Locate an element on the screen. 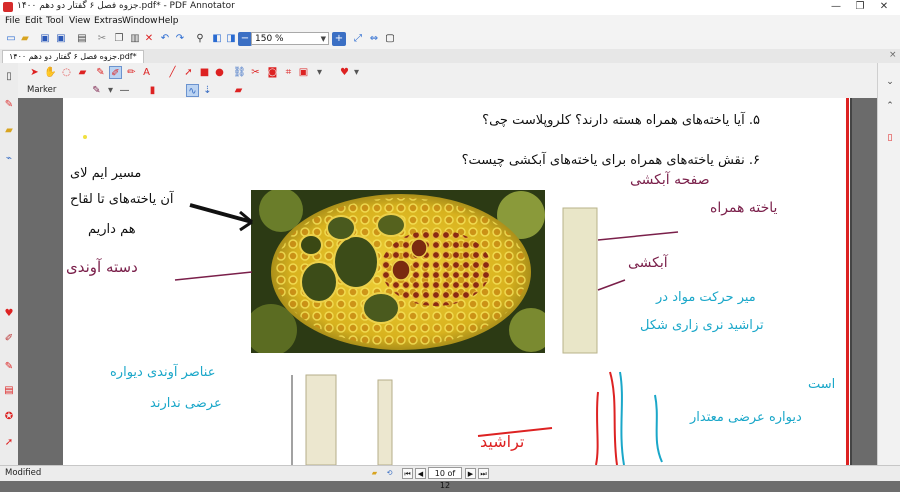  note-top-left-line1: مسیر ایم لای is located at coordinates (106, 173).